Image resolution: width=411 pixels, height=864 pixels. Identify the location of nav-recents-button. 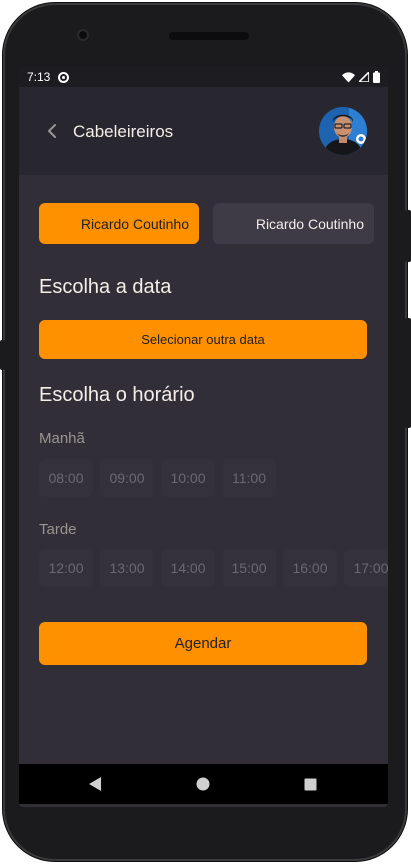
(310, 784).